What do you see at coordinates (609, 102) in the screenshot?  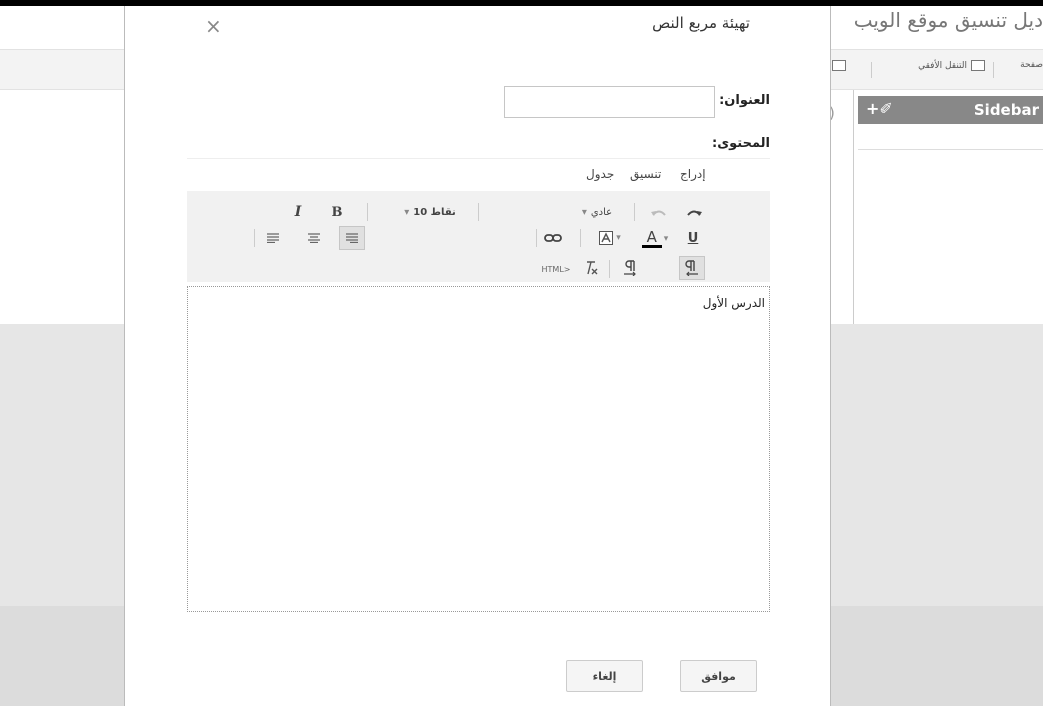 I see `title-input` at bounding box center [609, 102].